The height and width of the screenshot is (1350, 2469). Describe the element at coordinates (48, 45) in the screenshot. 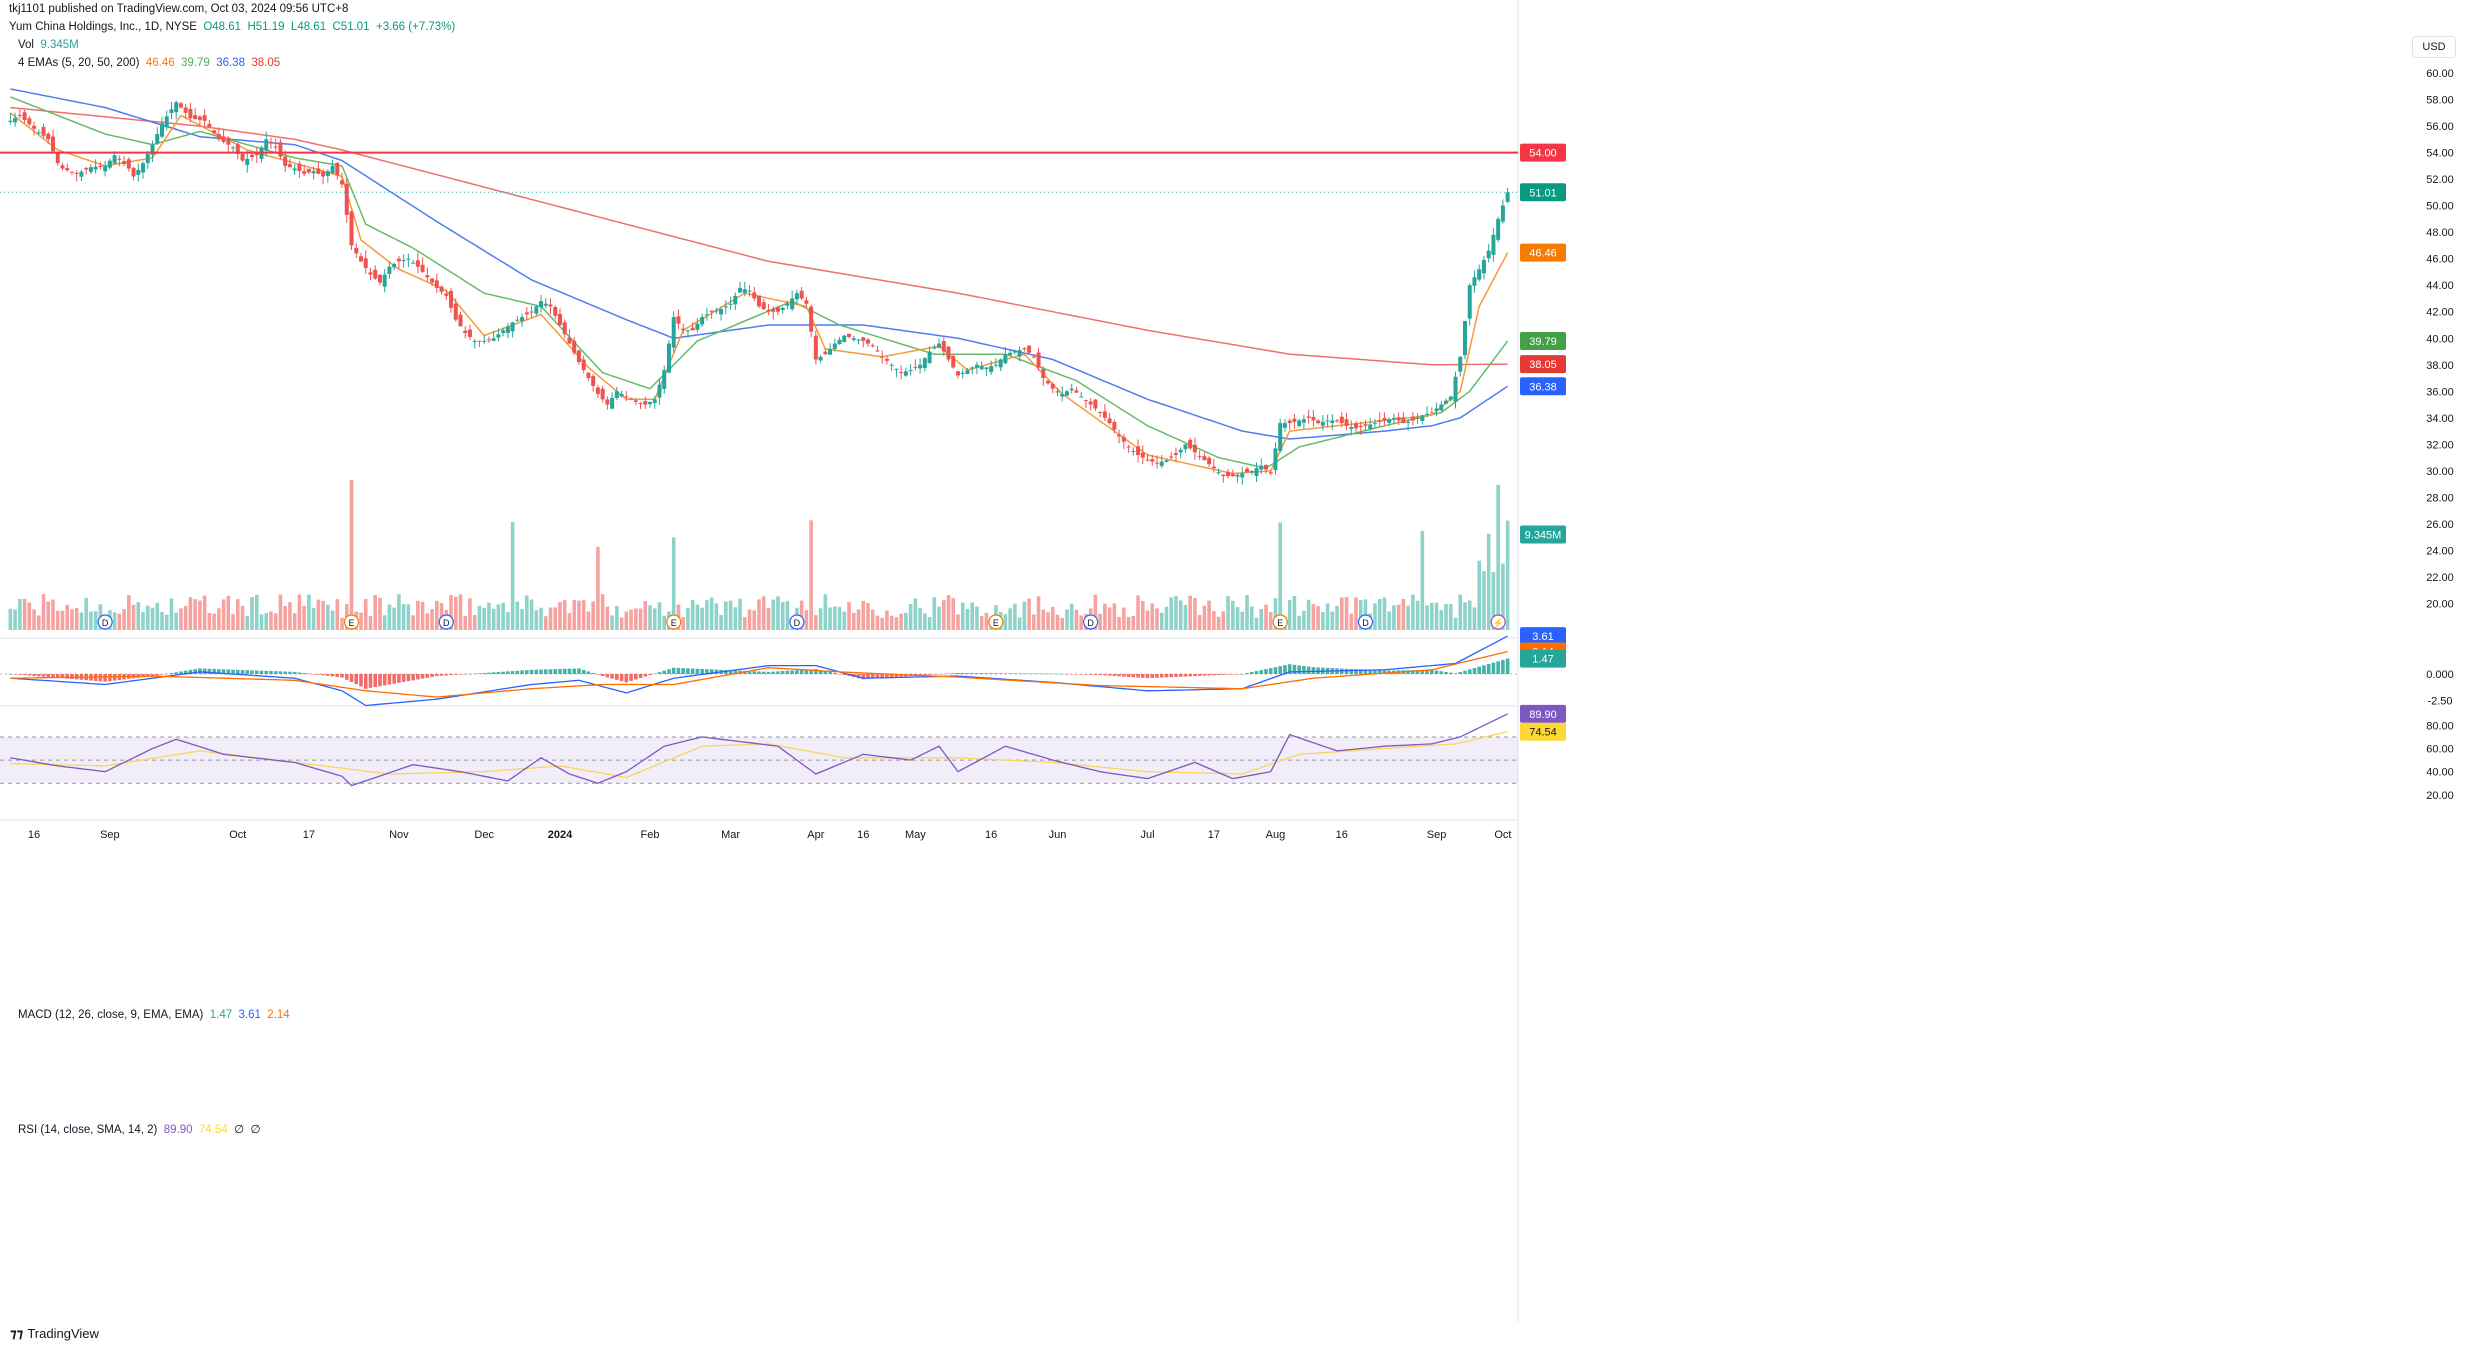

I see `volume-legend: Vol 9.345M` at that location.